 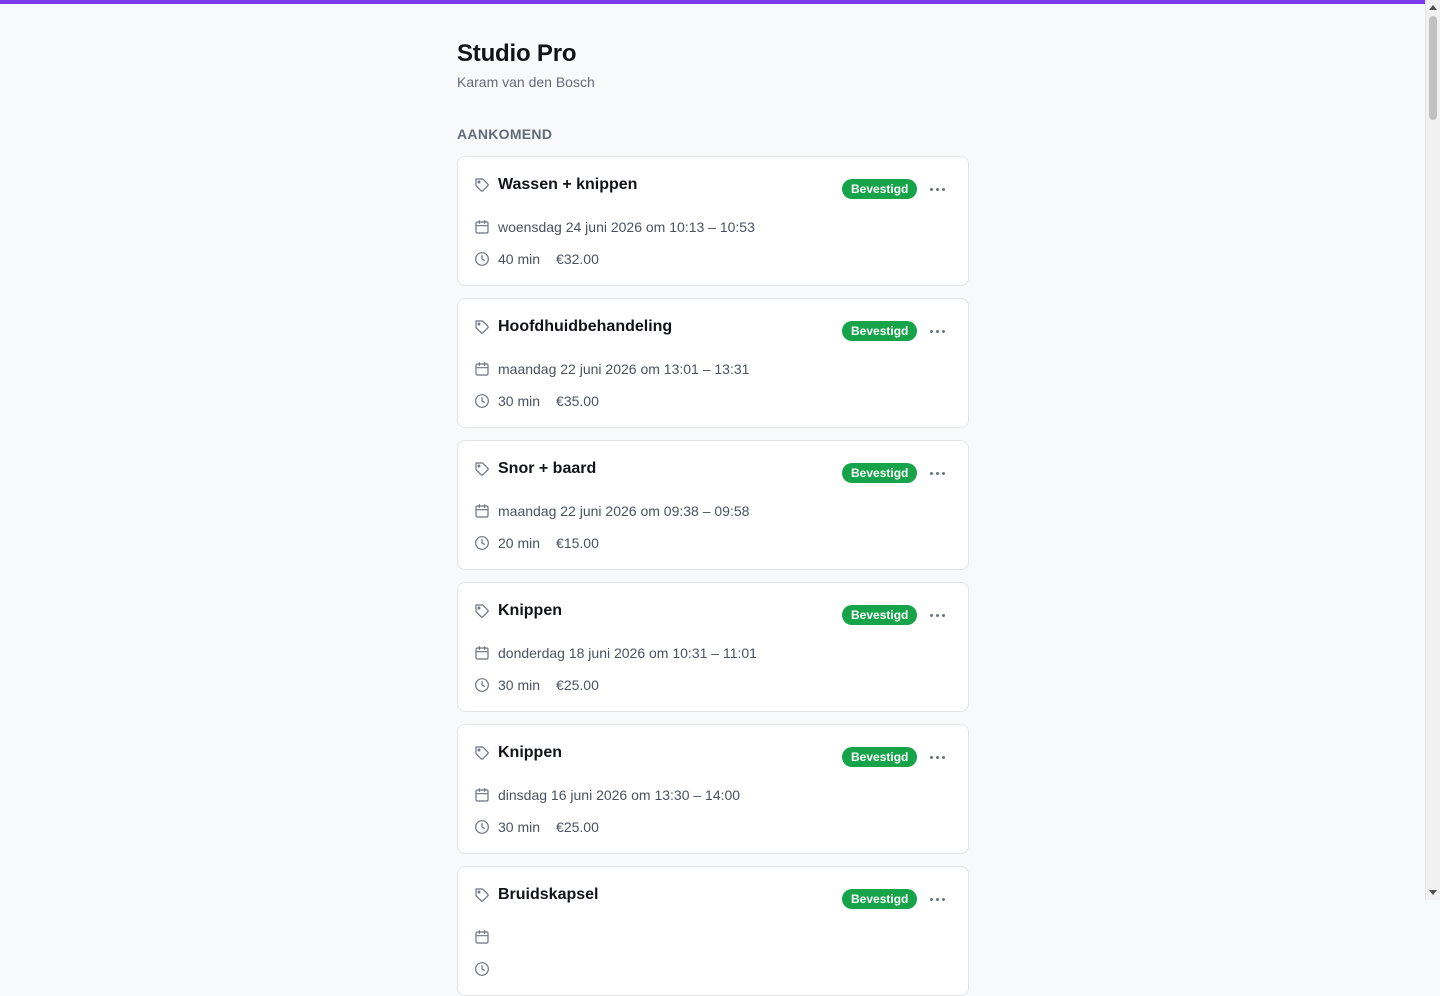 I want to click on appointment-card: Bruidskapsel Bevestigd, so click(x=713, y=931).